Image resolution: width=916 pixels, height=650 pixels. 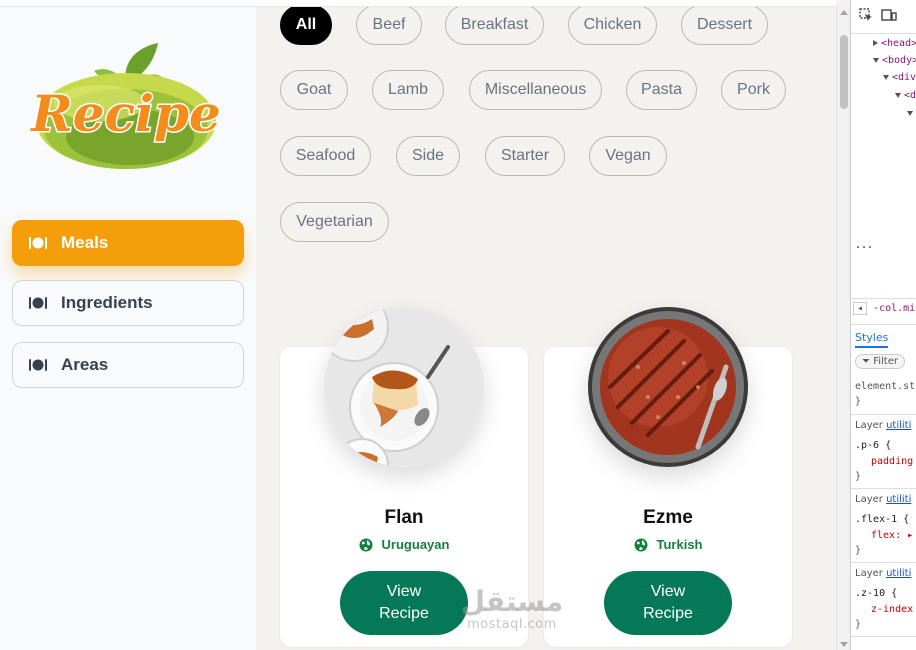 I want to click on nav-item-areas: Areas, so click(x=128, y=365).